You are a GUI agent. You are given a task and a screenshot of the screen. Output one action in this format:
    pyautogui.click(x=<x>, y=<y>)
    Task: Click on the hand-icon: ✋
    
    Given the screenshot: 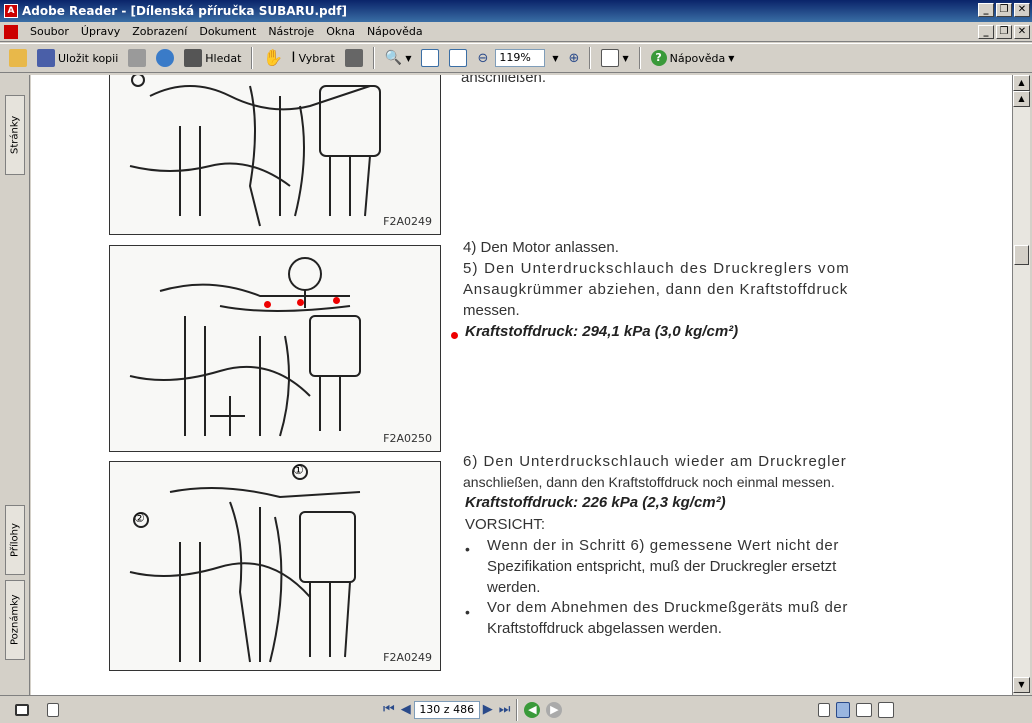 What is the action you would take?
    pyautogui.click(x=273, y=57)
    